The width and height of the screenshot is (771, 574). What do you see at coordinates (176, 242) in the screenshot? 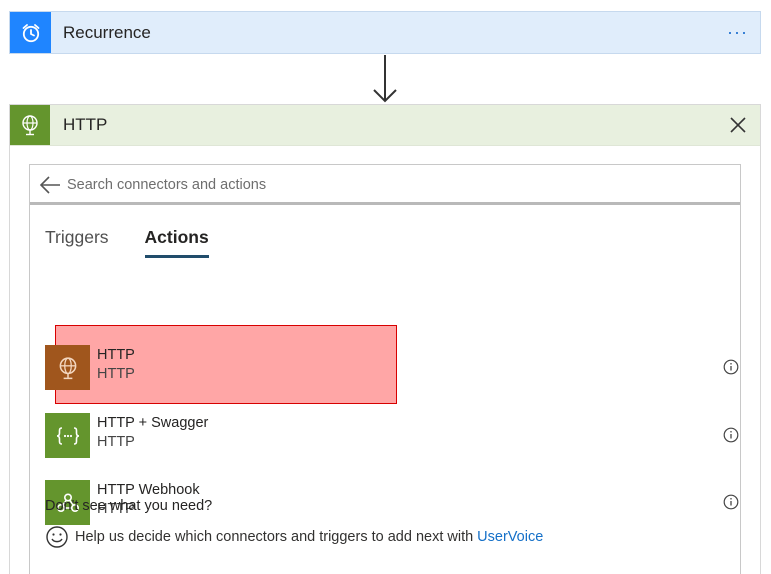
I see `tab-actions: Actions` at bounding box center [176, 242].